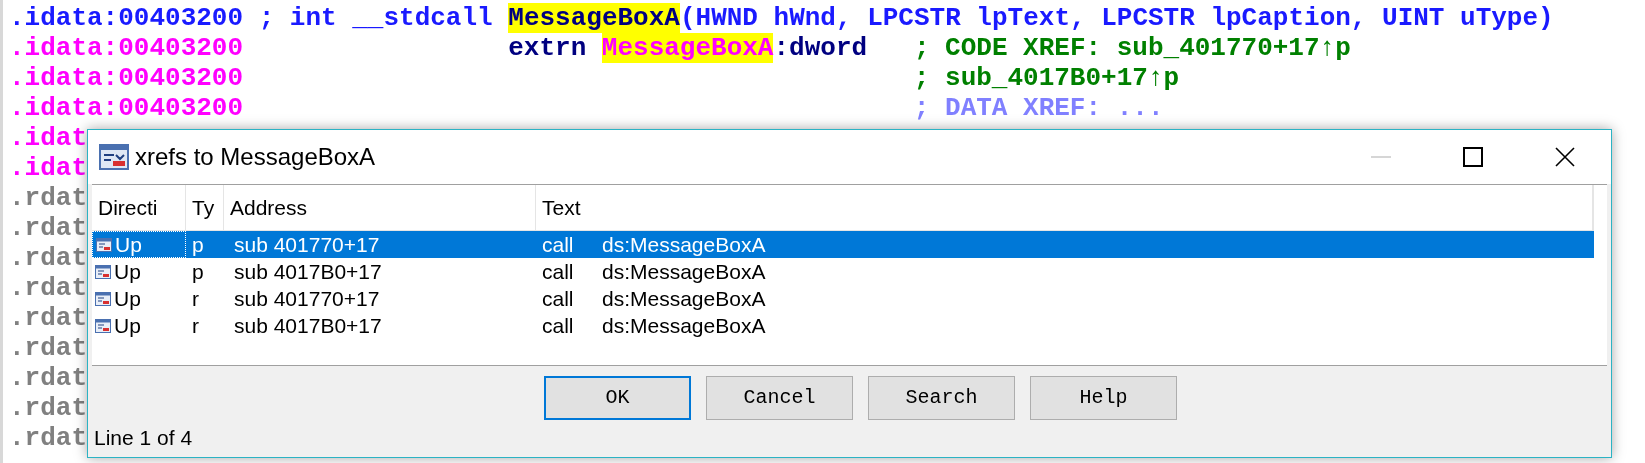  What do you see at coordinates (820, 48) in the screenshot?
I see `operand-text: :dword` at bounding box center [820, 48].